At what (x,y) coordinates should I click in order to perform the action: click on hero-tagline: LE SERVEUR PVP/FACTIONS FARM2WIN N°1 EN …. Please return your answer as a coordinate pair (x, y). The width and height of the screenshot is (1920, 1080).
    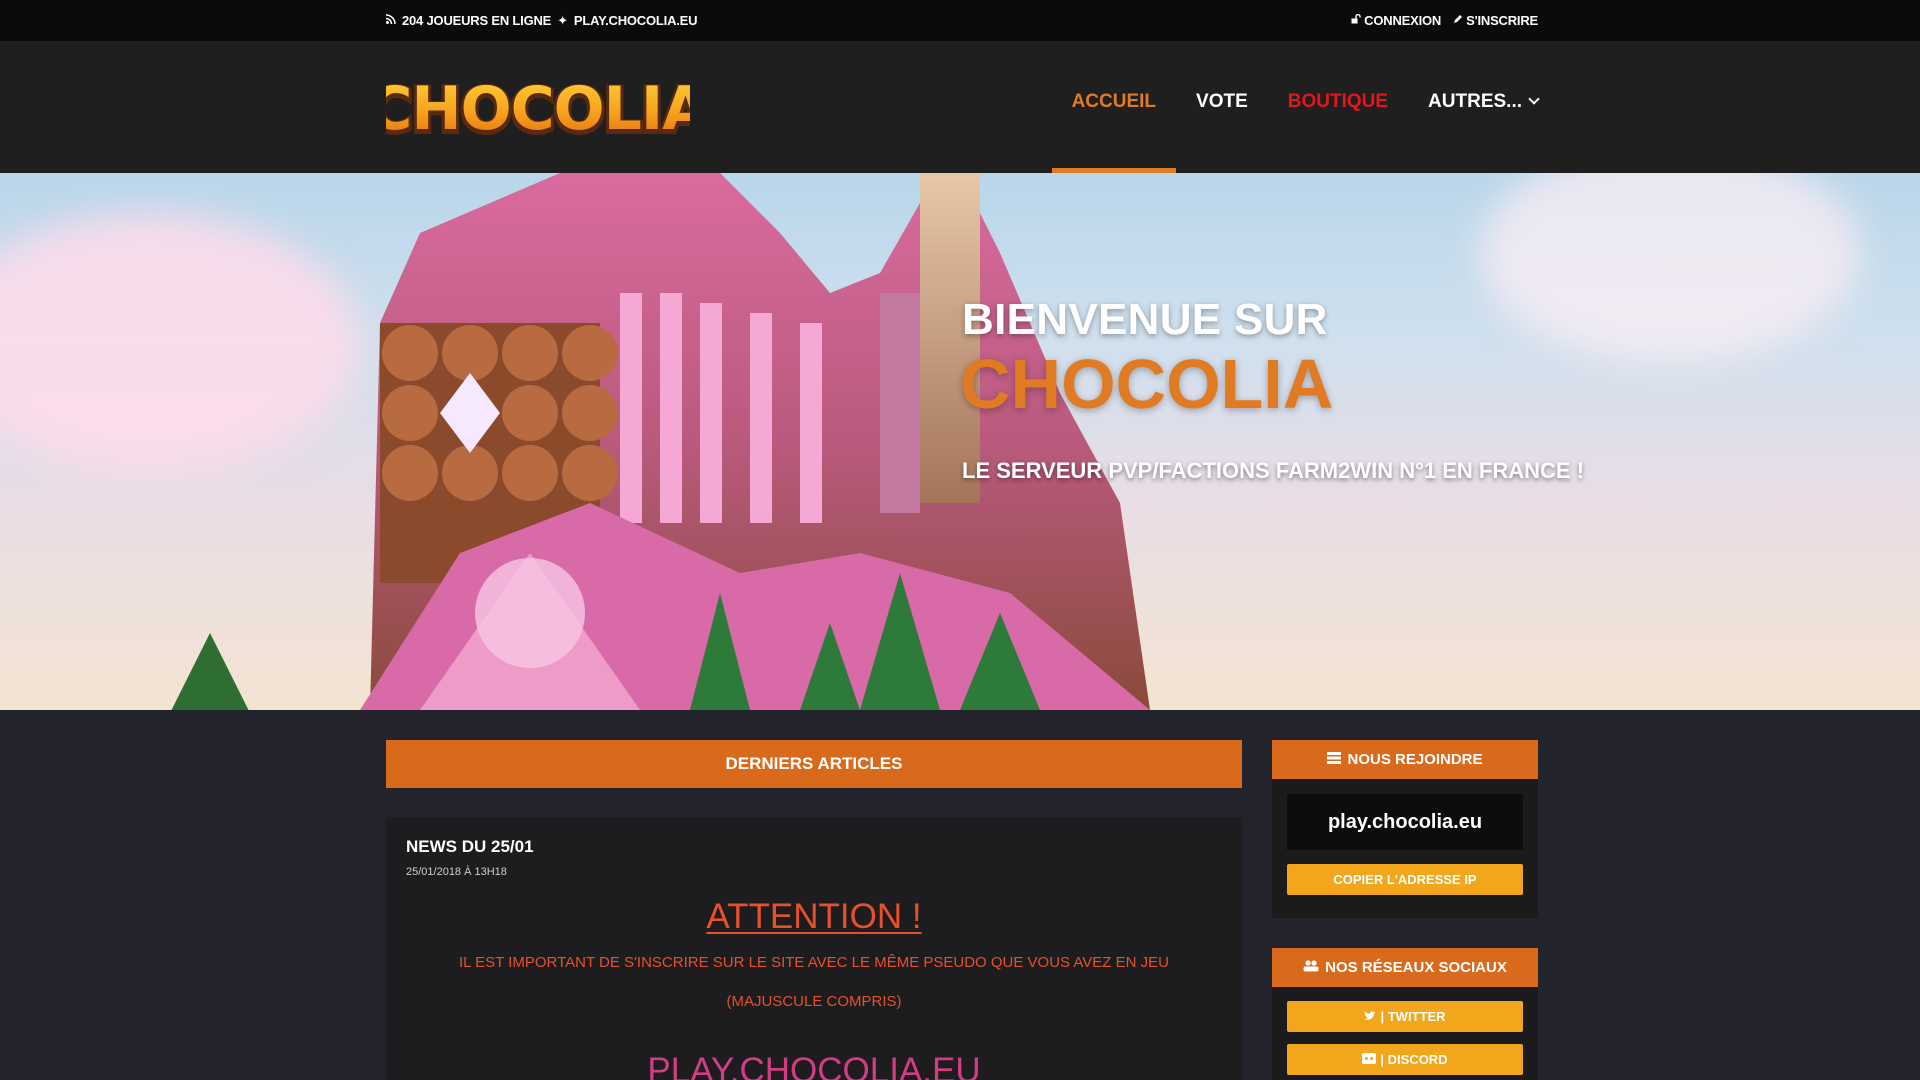
    Looking at the image, I should click on (1273, 470).